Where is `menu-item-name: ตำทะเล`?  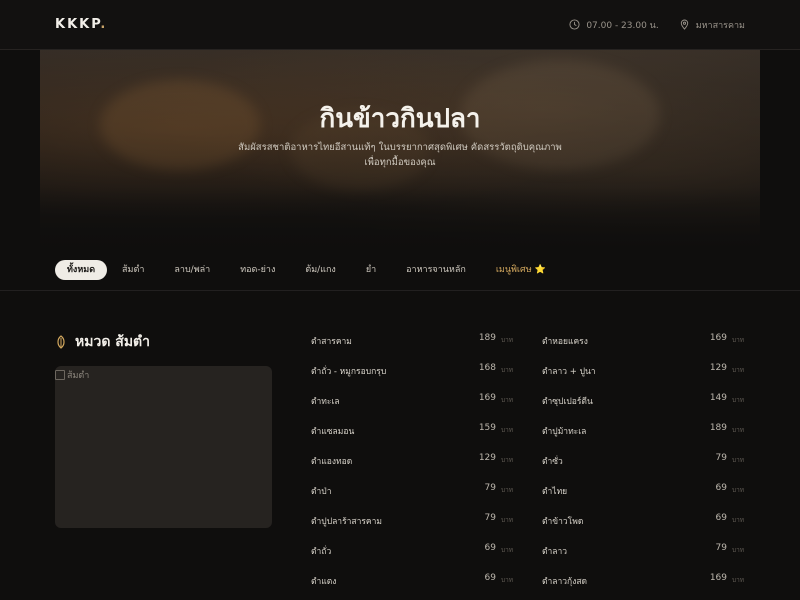 menu-item-name: ตำทะเล is located at coordinates (325, 402).